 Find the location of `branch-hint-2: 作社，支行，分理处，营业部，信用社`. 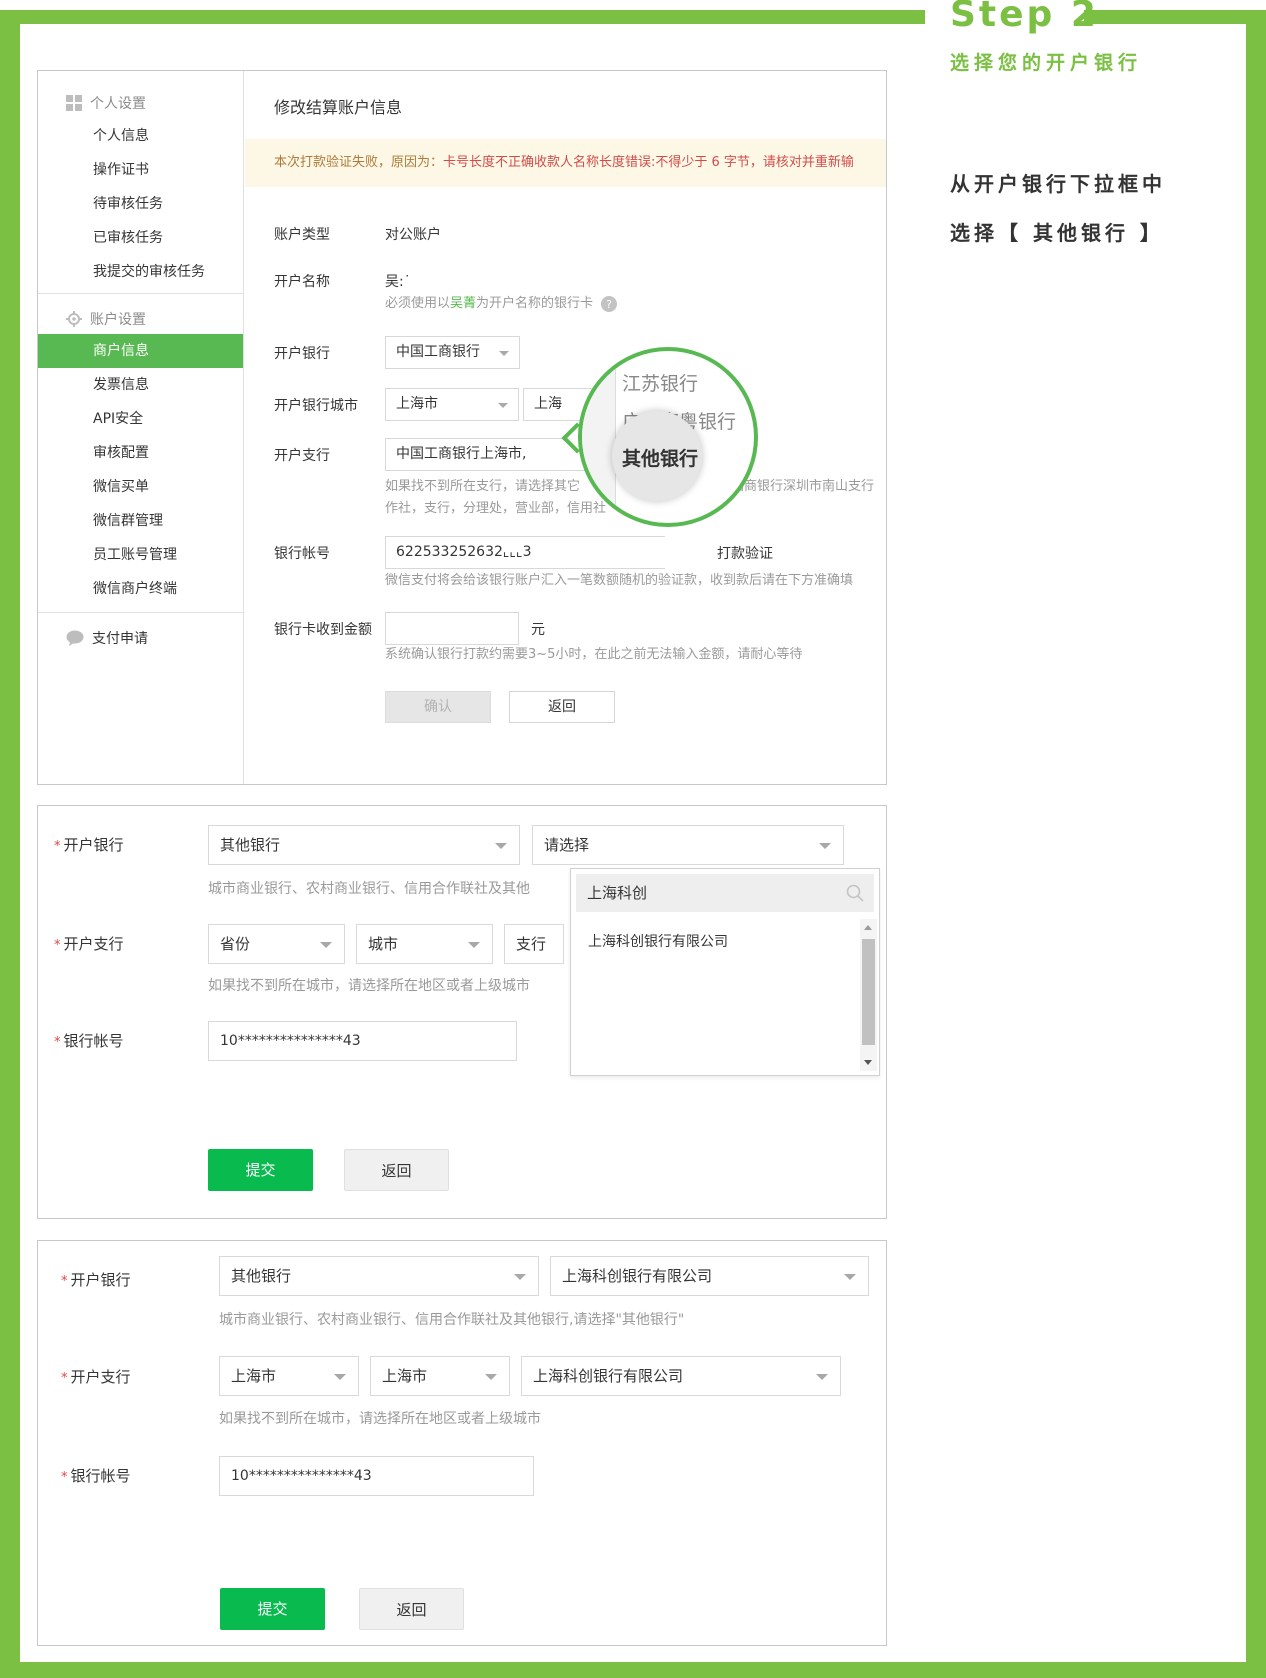

branch-hint-2: 作社，支行，分理处，营业部，信用社 is located at coordinates (496, 508).